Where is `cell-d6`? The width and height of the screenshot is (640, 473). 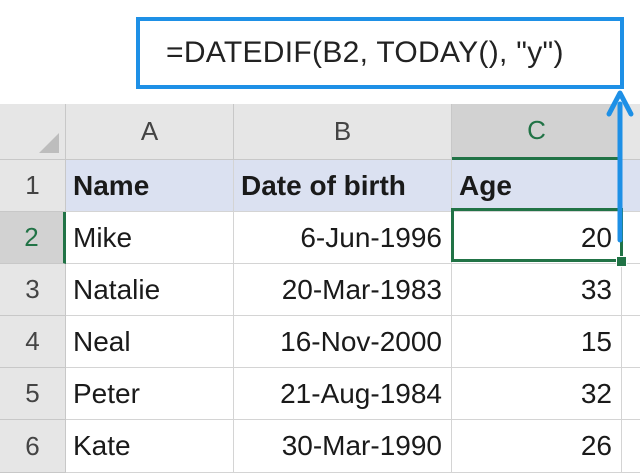
cell-d6 is located at coordinates (631, 446).